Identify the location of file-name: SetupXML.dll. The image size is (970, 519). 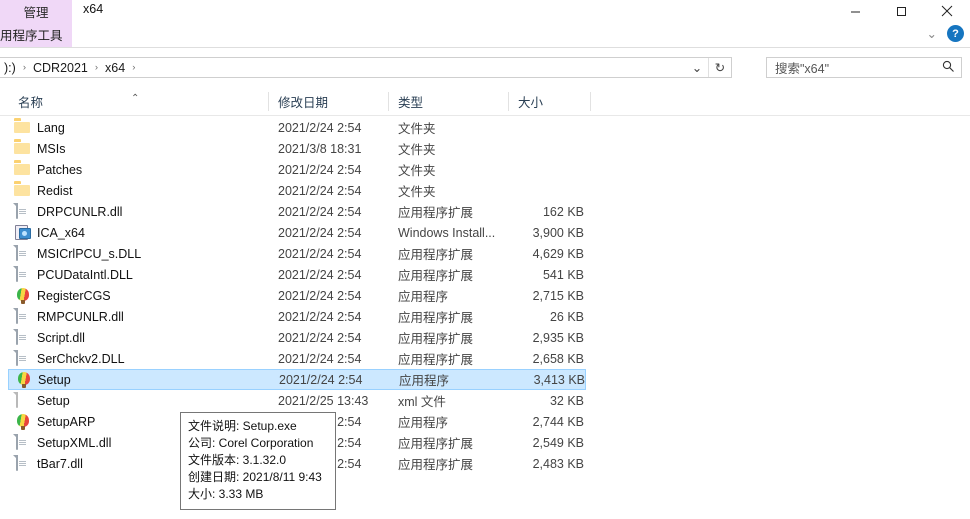
(74, 442).